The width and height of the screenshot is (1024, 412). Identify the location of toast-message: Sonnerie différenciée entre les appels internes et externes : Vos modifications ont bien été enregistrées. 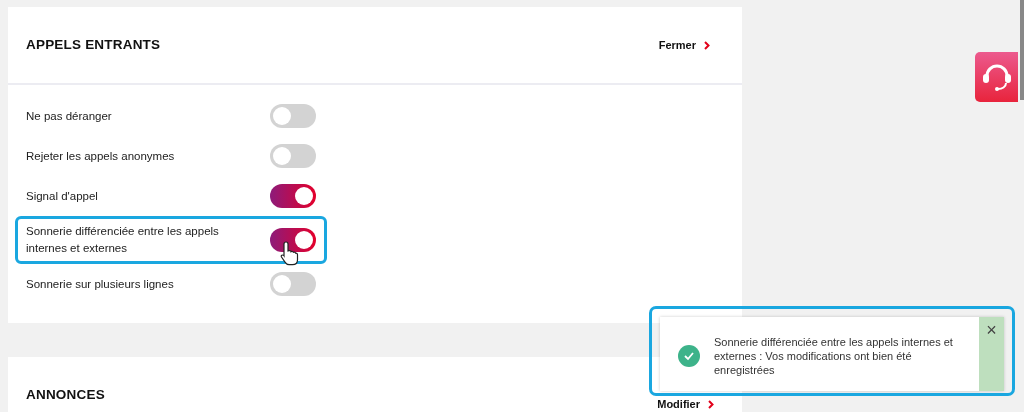
(834, 356).